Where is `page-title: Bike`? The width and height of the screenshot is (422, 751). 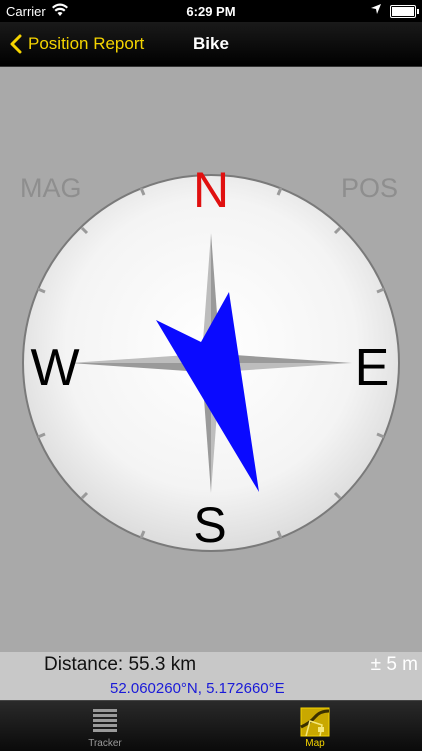 page-title: Bike is located at coordinates (211, 44).